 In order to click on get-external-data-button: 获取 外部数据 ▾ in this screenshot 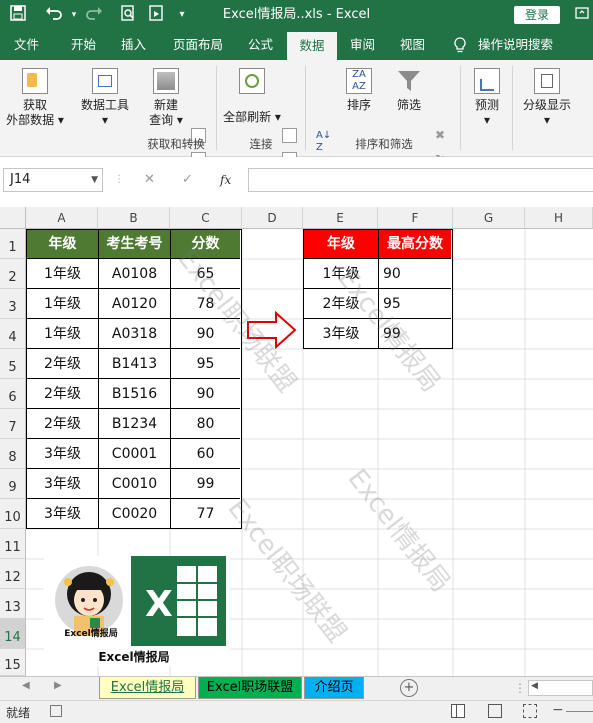, I will do `click(35, 98)`.